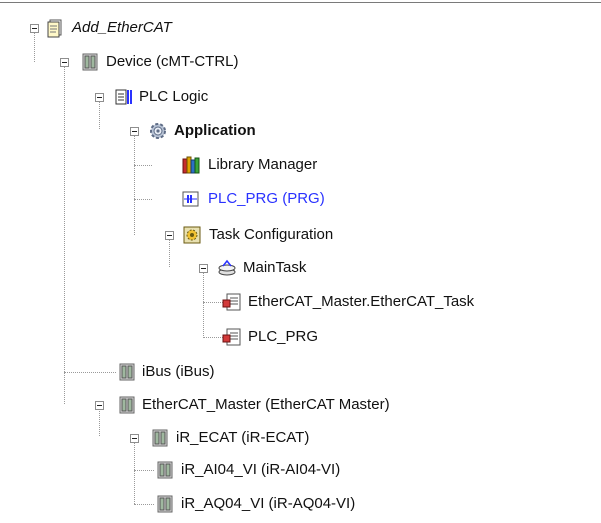 Image resolution: width=601 pixels, height=523 pixels. Describe the element at coordinates (263, 164) in the screenshot. I see `node-label: Library Manager` at that location.